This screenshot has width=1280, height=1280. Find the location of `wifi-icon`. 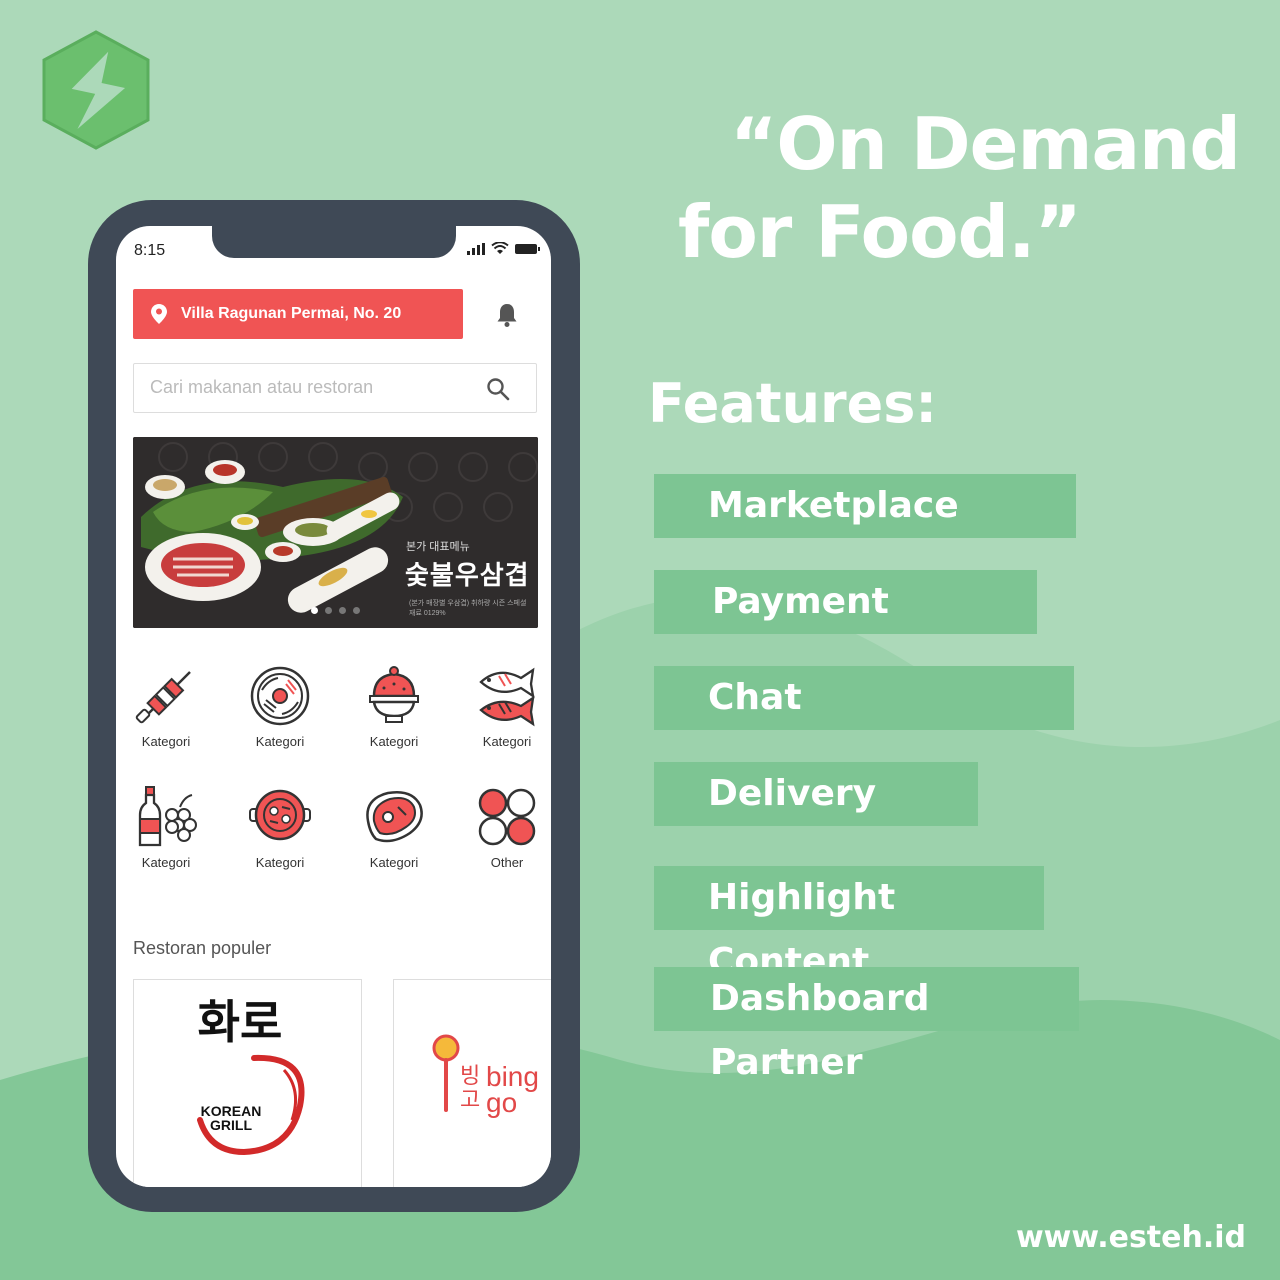

wifi-icon is located at coordinates (500, 248).